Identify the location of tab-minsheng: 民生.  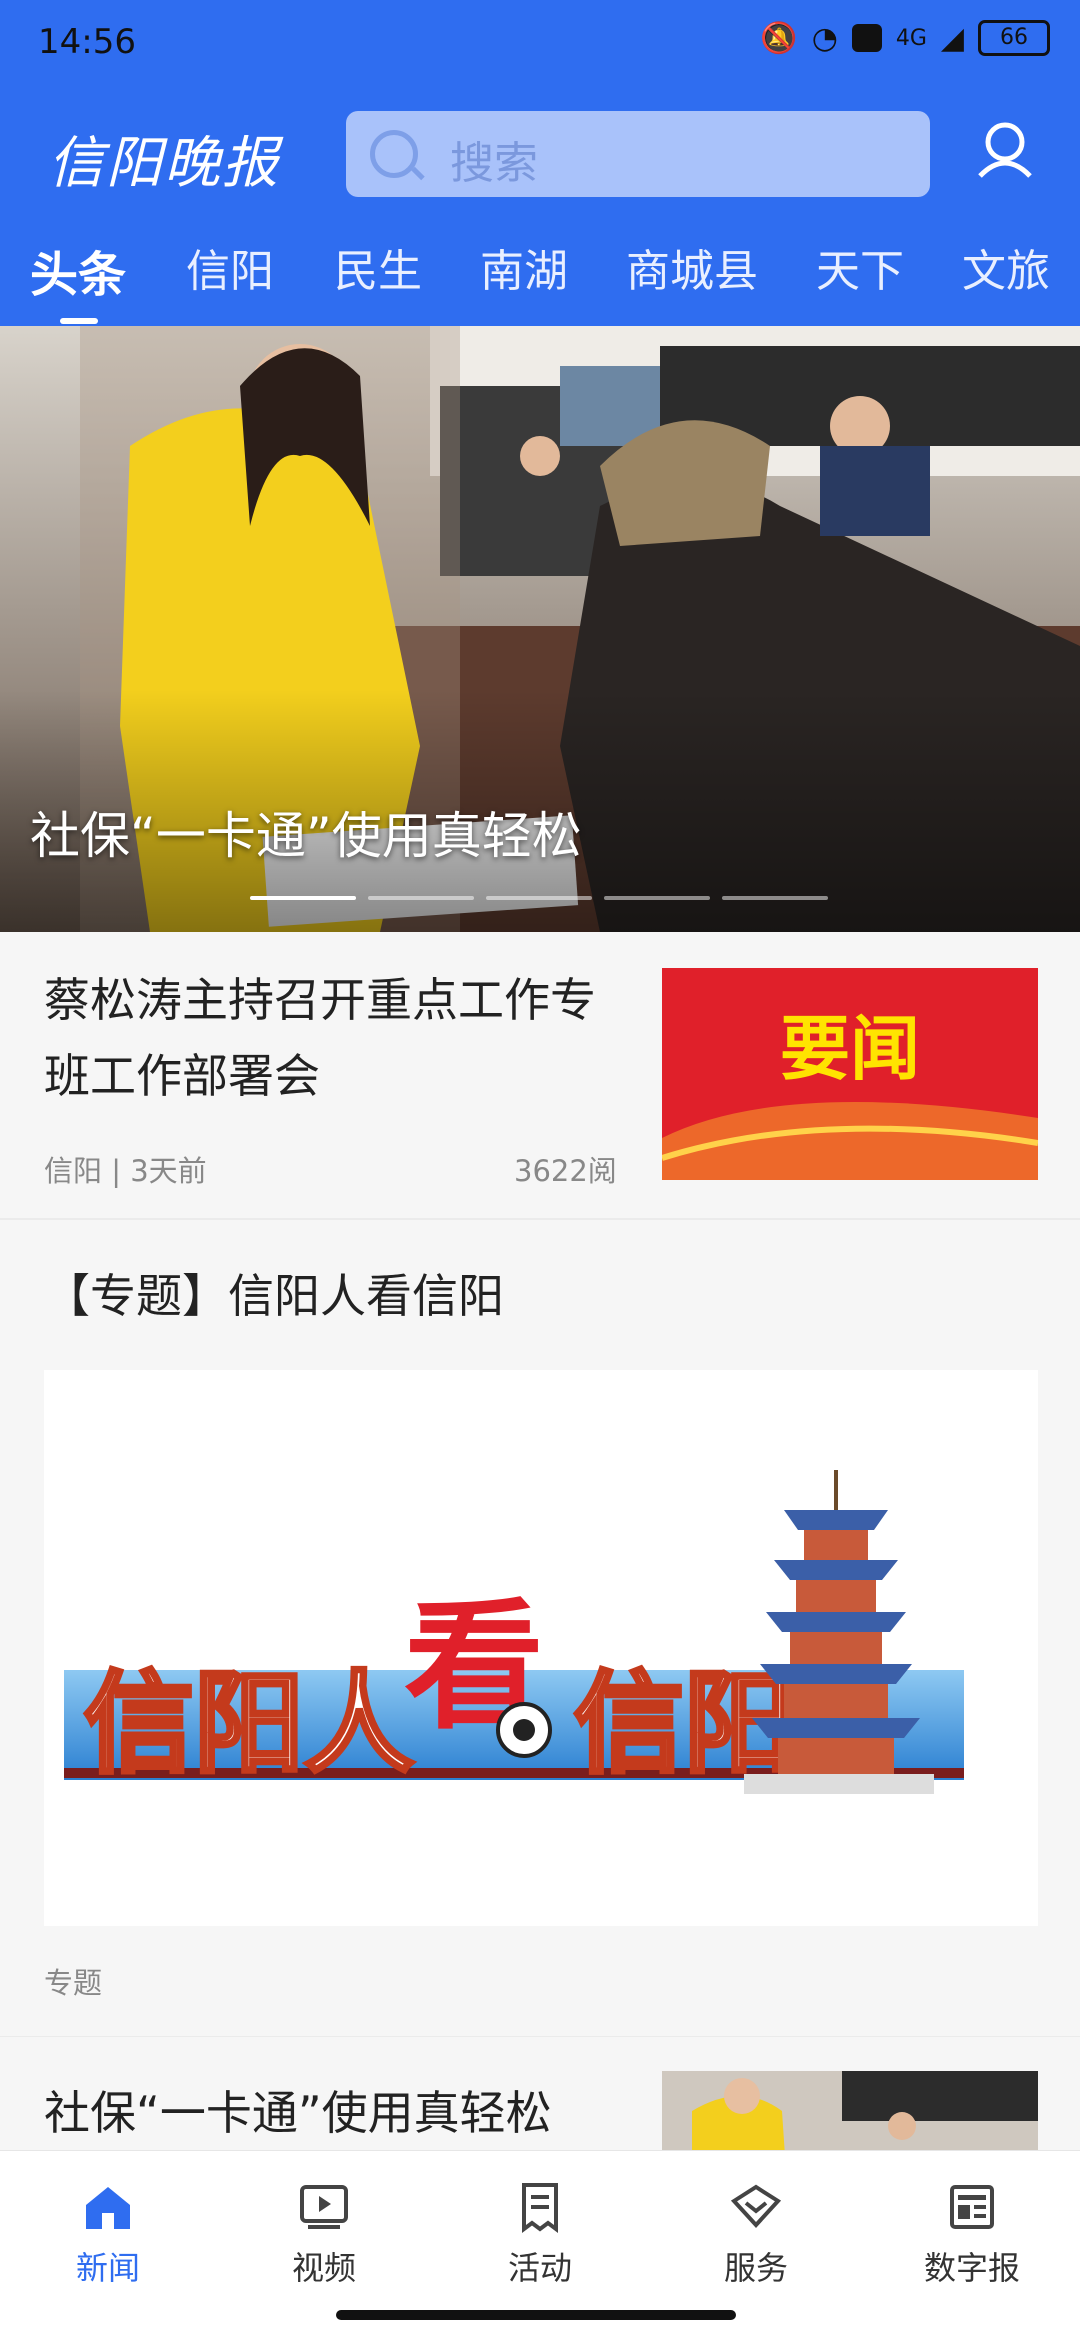
(378, 267).